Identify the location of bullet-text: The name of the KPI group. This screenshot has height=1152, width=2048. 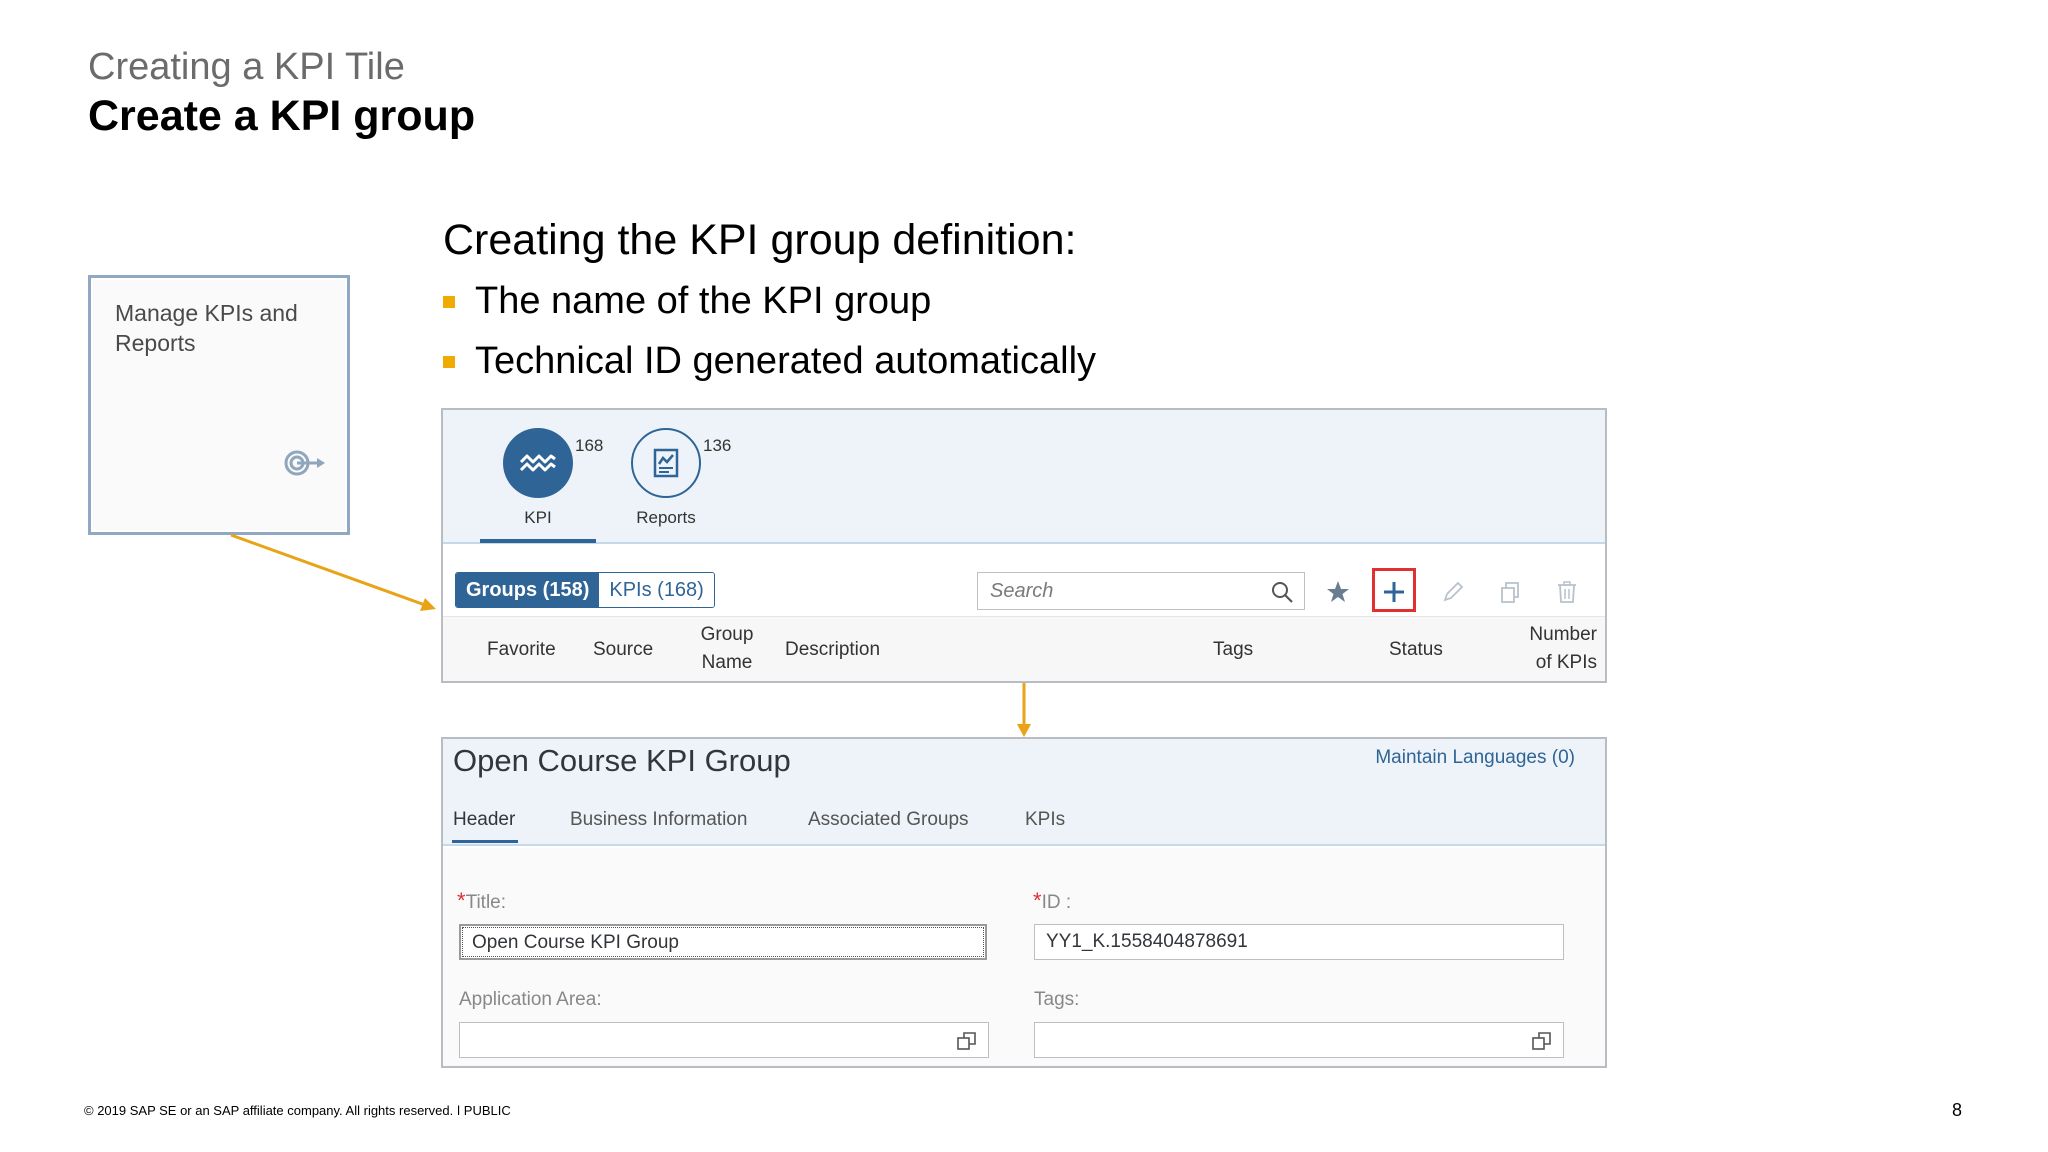
(703, 301).